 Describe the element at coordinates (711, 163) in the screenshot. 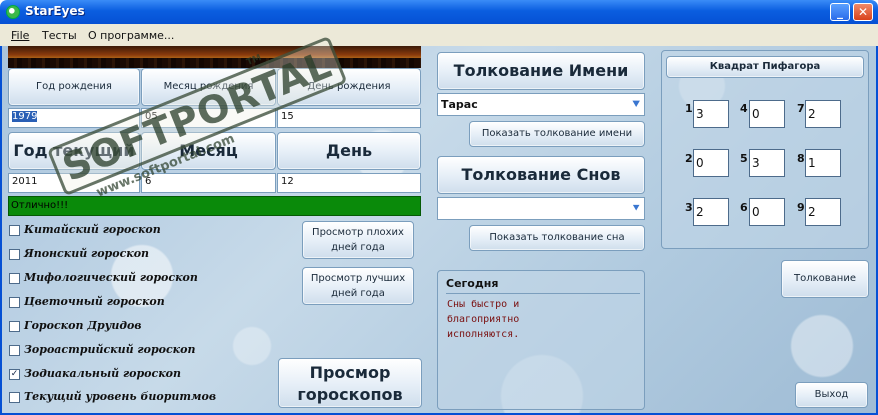

I see `pythagoras-cell-2: 0` at that location.